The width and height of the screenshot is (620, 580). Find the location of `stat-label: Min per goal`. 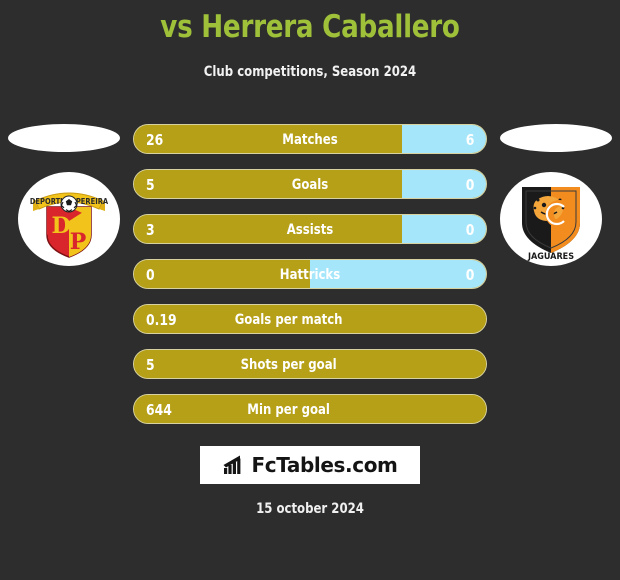

stat-label: Min per goal is located at coordinates (288, 410).